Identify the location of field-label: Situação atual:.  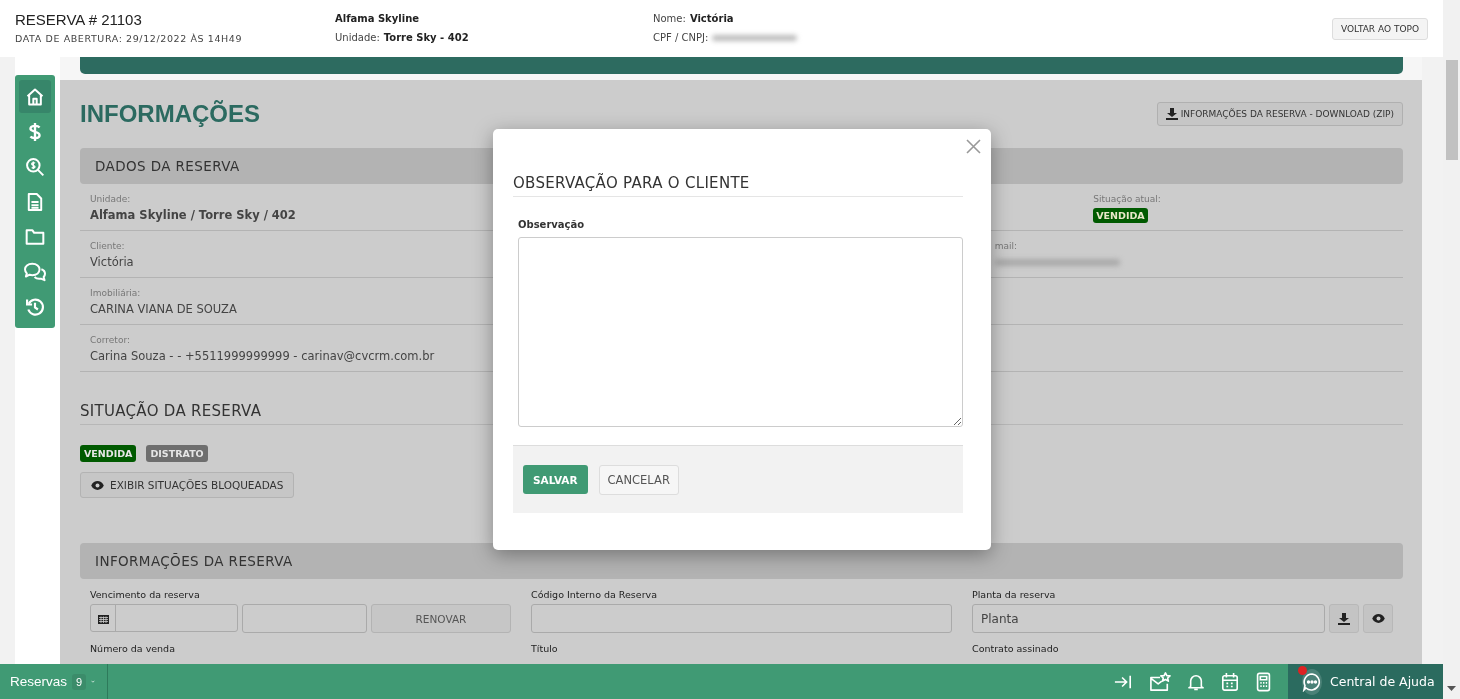
(1127, 199).